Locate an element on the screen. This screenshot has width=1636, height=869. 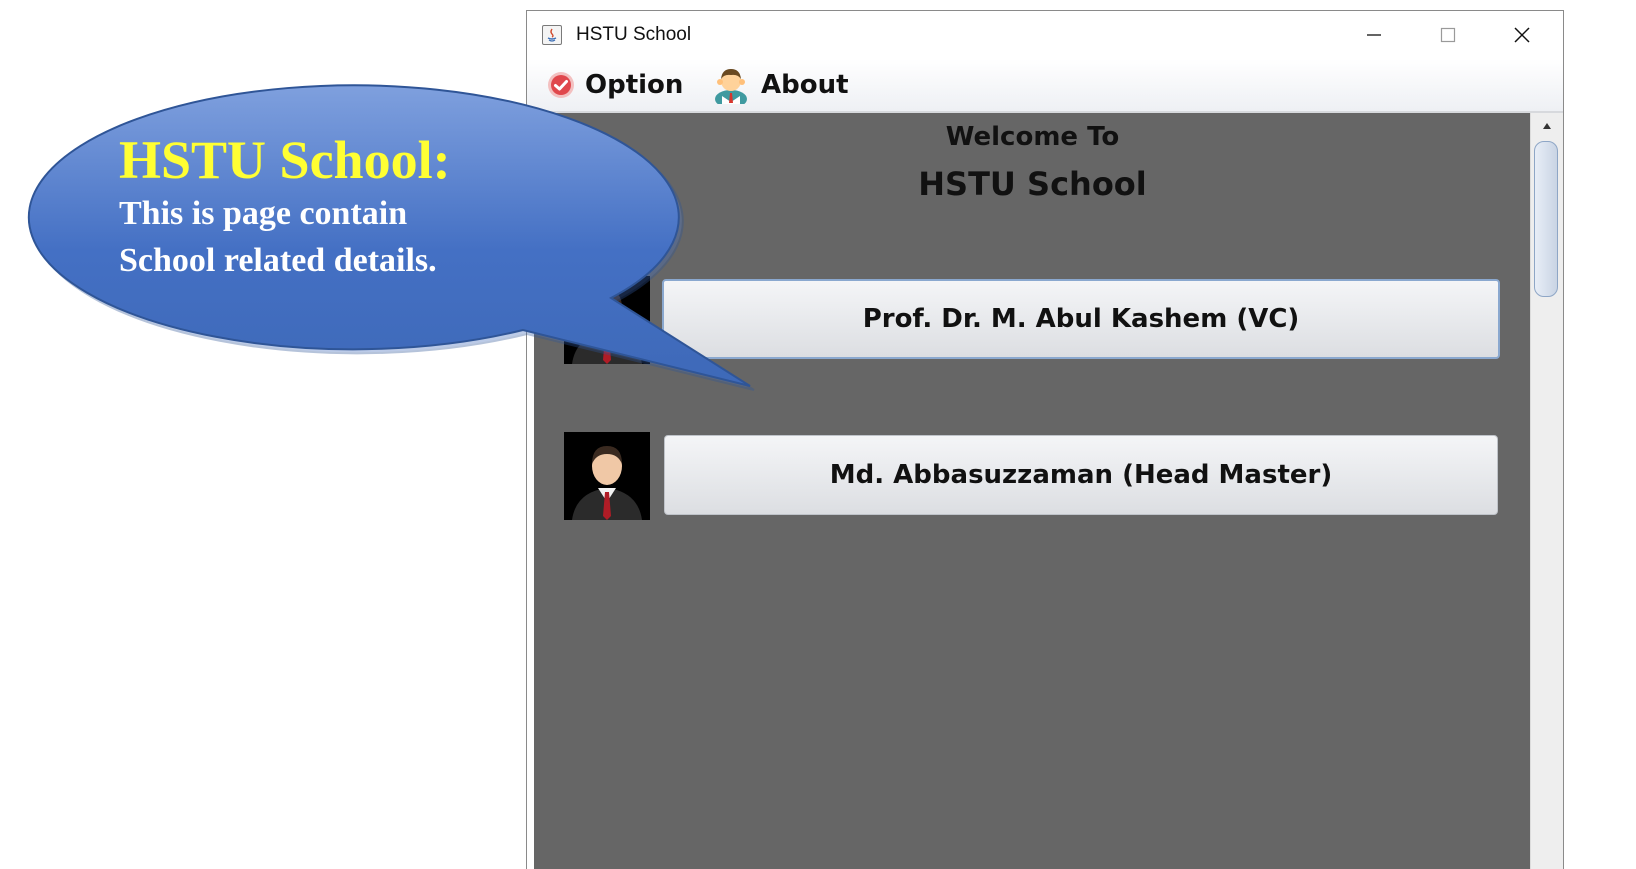
callout-title: HSTU School: is located at coordinates (285, 160).